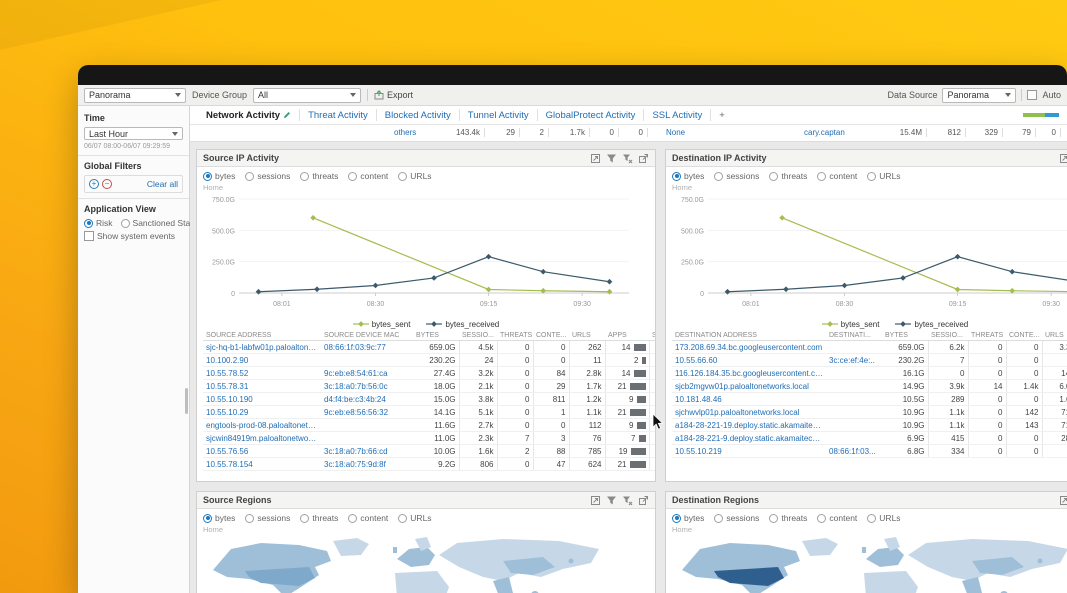 The image size is (1067, 593). Describe the element at coordinates (869, 399) in the screenshot. I see `table-row: 10.181.48.4610.5G289001.6k3` at that location.